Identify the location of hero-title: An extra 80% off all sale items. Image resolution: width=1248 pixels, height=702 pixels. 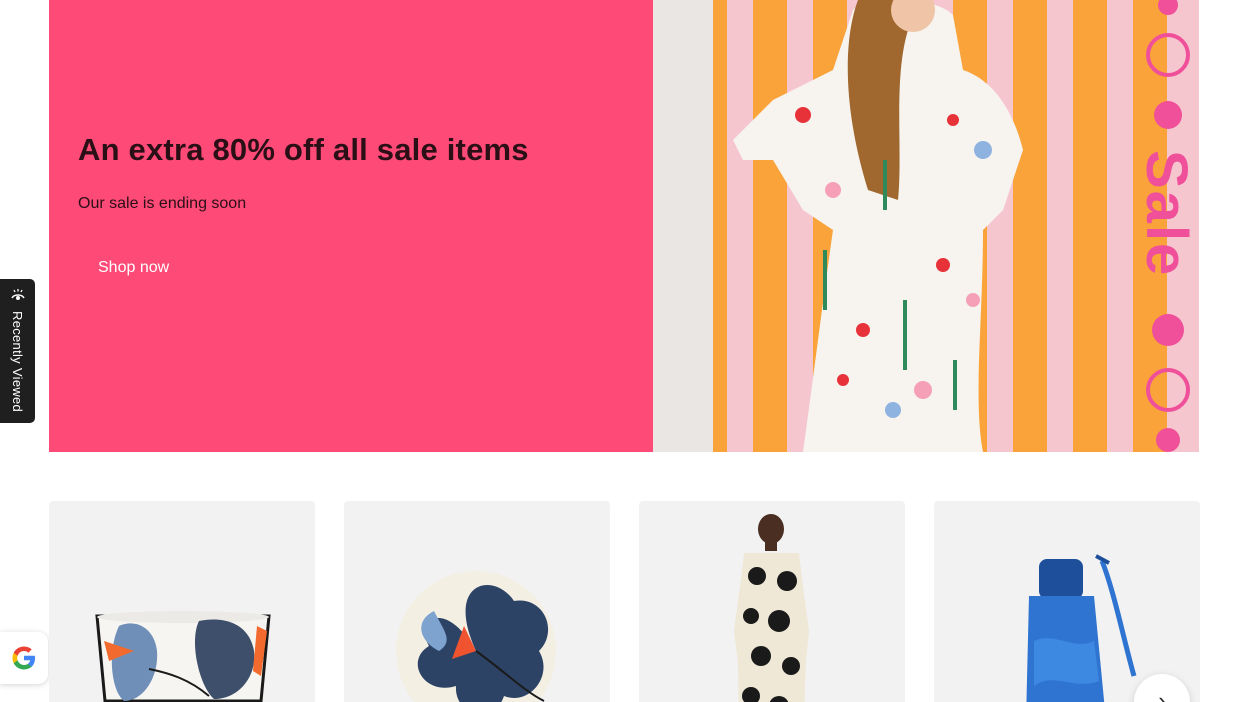
(303, 149).